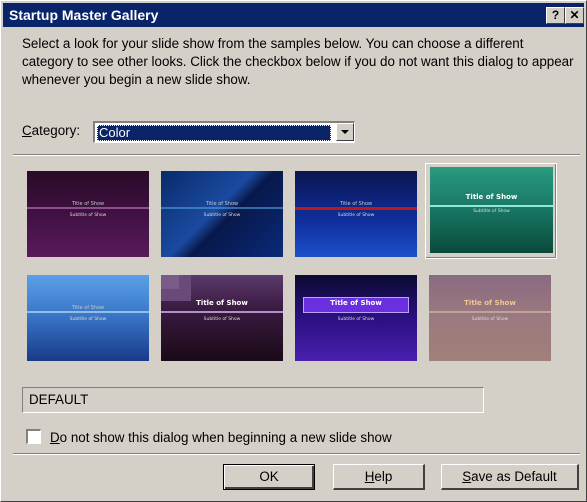 The height and width of the screenshot is (502, 587). I want to click on category-dropdown: Color, so click(224, 132).